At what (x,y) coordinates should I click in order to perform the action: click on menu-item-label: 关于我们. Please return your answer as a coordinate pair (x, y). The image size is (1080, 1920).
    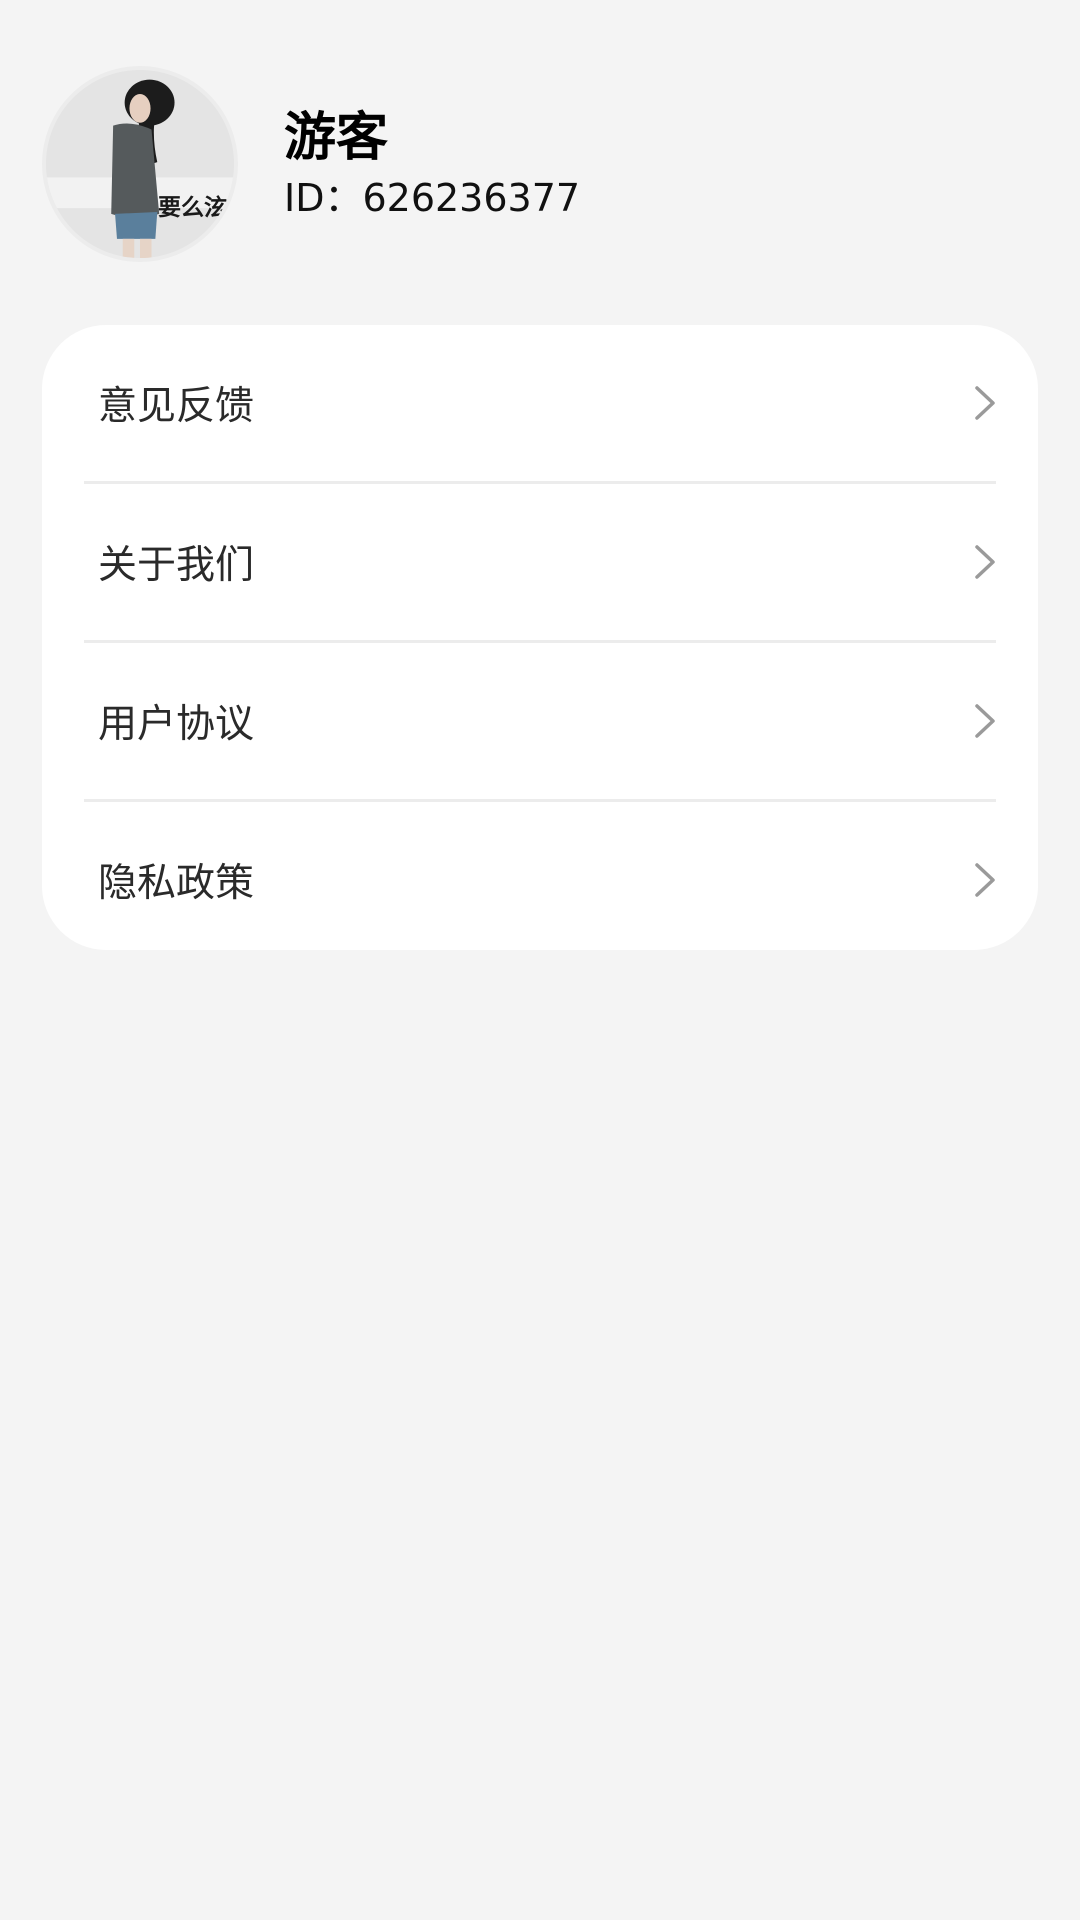
    Looking at the image, I should click on (176, 565).